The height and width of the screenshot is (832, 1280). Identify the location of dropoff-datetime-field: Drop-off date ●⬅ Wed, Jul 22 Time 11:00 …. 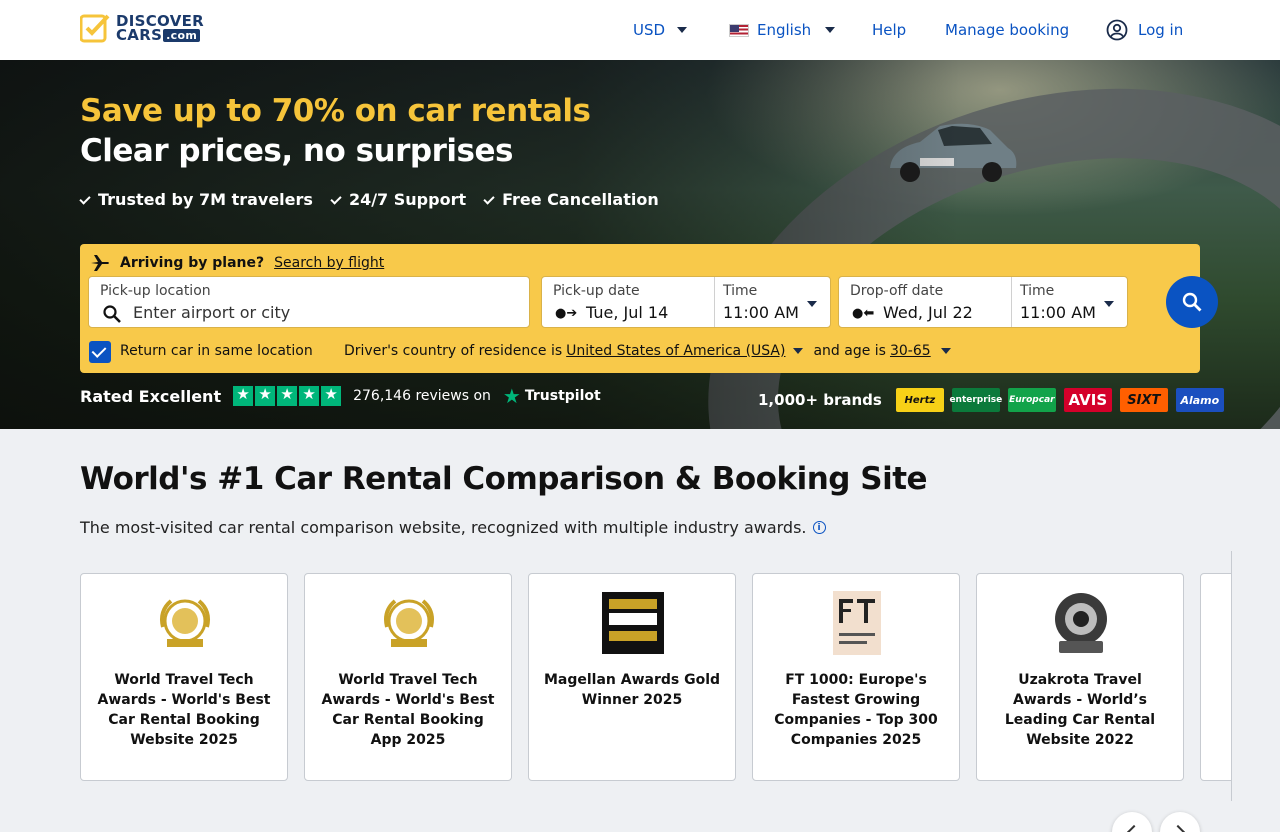
(983, 302).